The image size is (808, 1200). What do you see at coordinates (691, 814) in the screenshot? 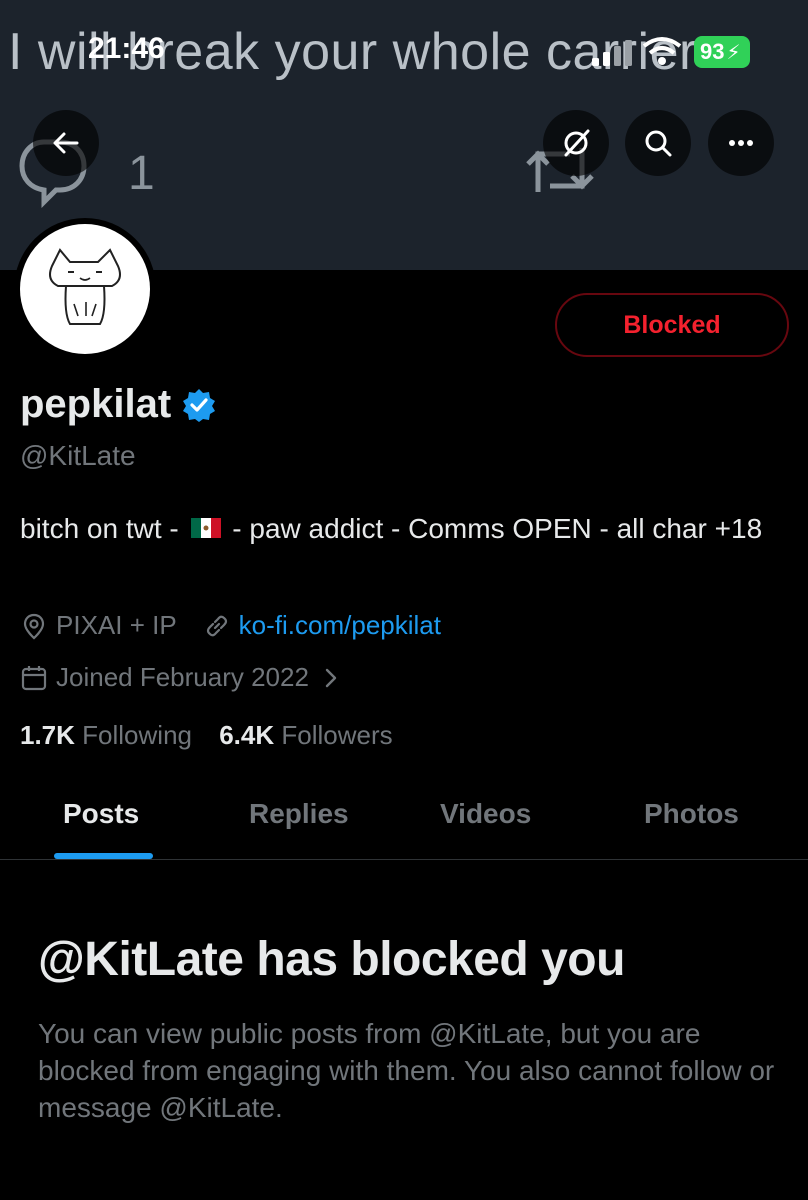
I see `tab-photos: Photos` at bounding box center [691, 814].